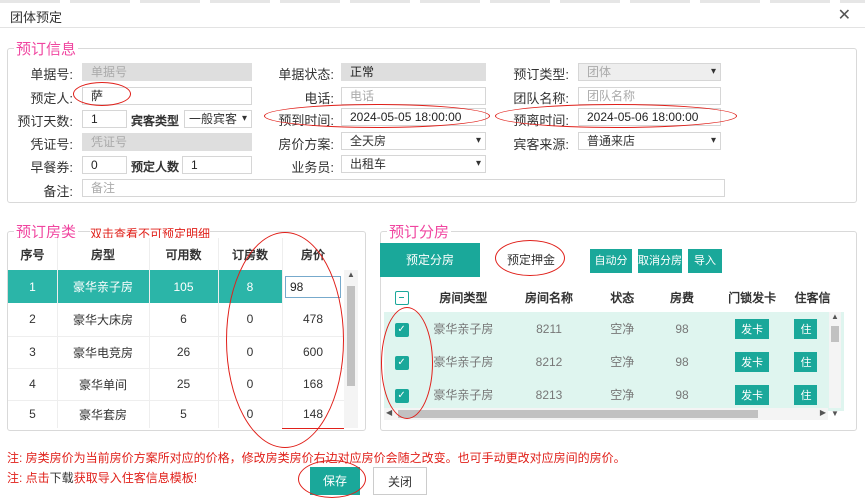 This screenshot has width=865, height=500. Describe the element at coordinates (58, 191) in the screenshot. I see `remark-label: 备注:` at that location.